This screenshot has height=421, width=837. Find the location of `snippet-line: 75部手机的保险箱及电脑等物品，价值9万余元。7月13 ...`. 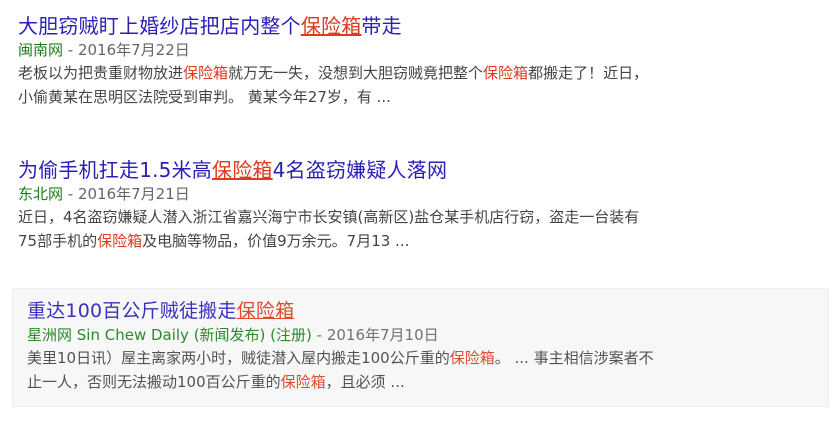

snippet-line: 75部手机的保险箱及电脑等物品，价值9万余元。7月13 ... is located at coordinates (420, 241).